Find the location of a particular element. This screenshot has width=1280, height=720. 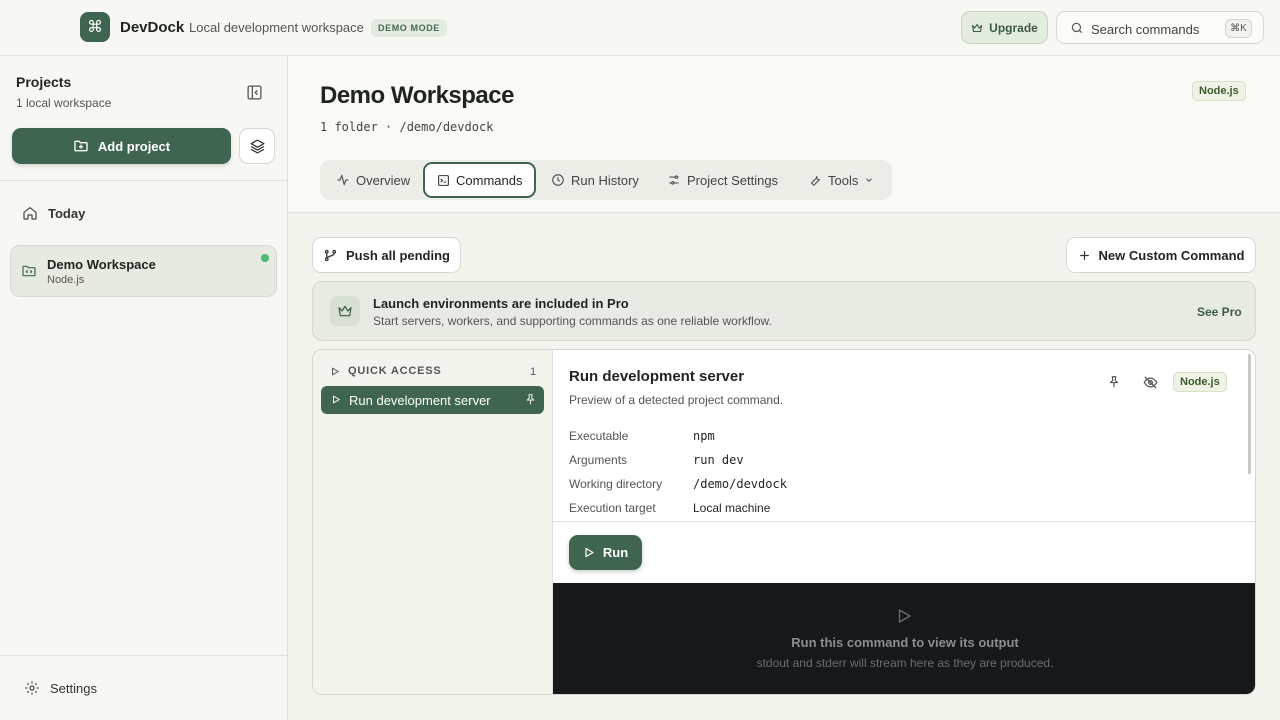

tab-tools: Tools is located at coordinates (841, 180).